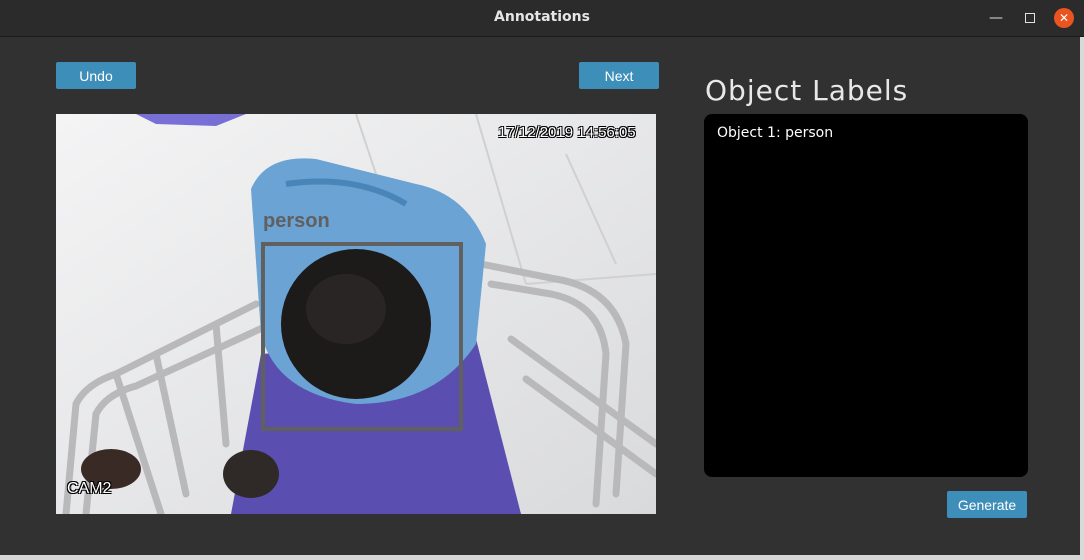 Image resolution: width=1084 pixels, height=560 pixels. Describe the element at coordinates (775, 133) in the screenshot. I see `list-item: Object 1: person` at that location.